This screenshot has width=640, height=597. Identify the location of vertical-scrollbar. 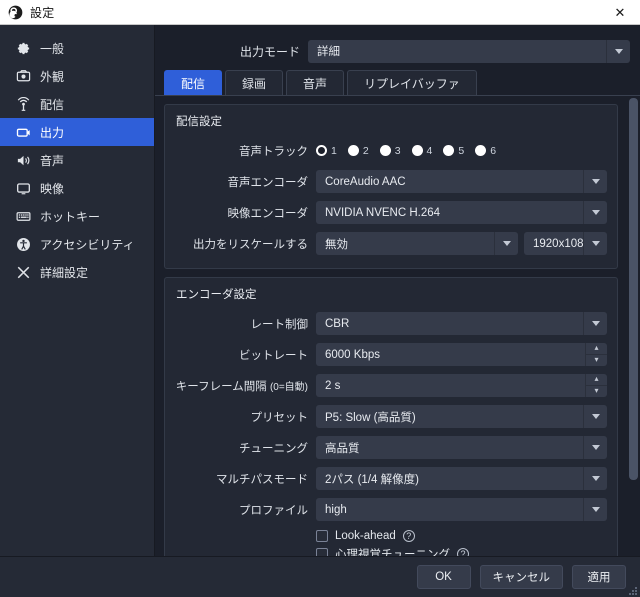
(633, 326).